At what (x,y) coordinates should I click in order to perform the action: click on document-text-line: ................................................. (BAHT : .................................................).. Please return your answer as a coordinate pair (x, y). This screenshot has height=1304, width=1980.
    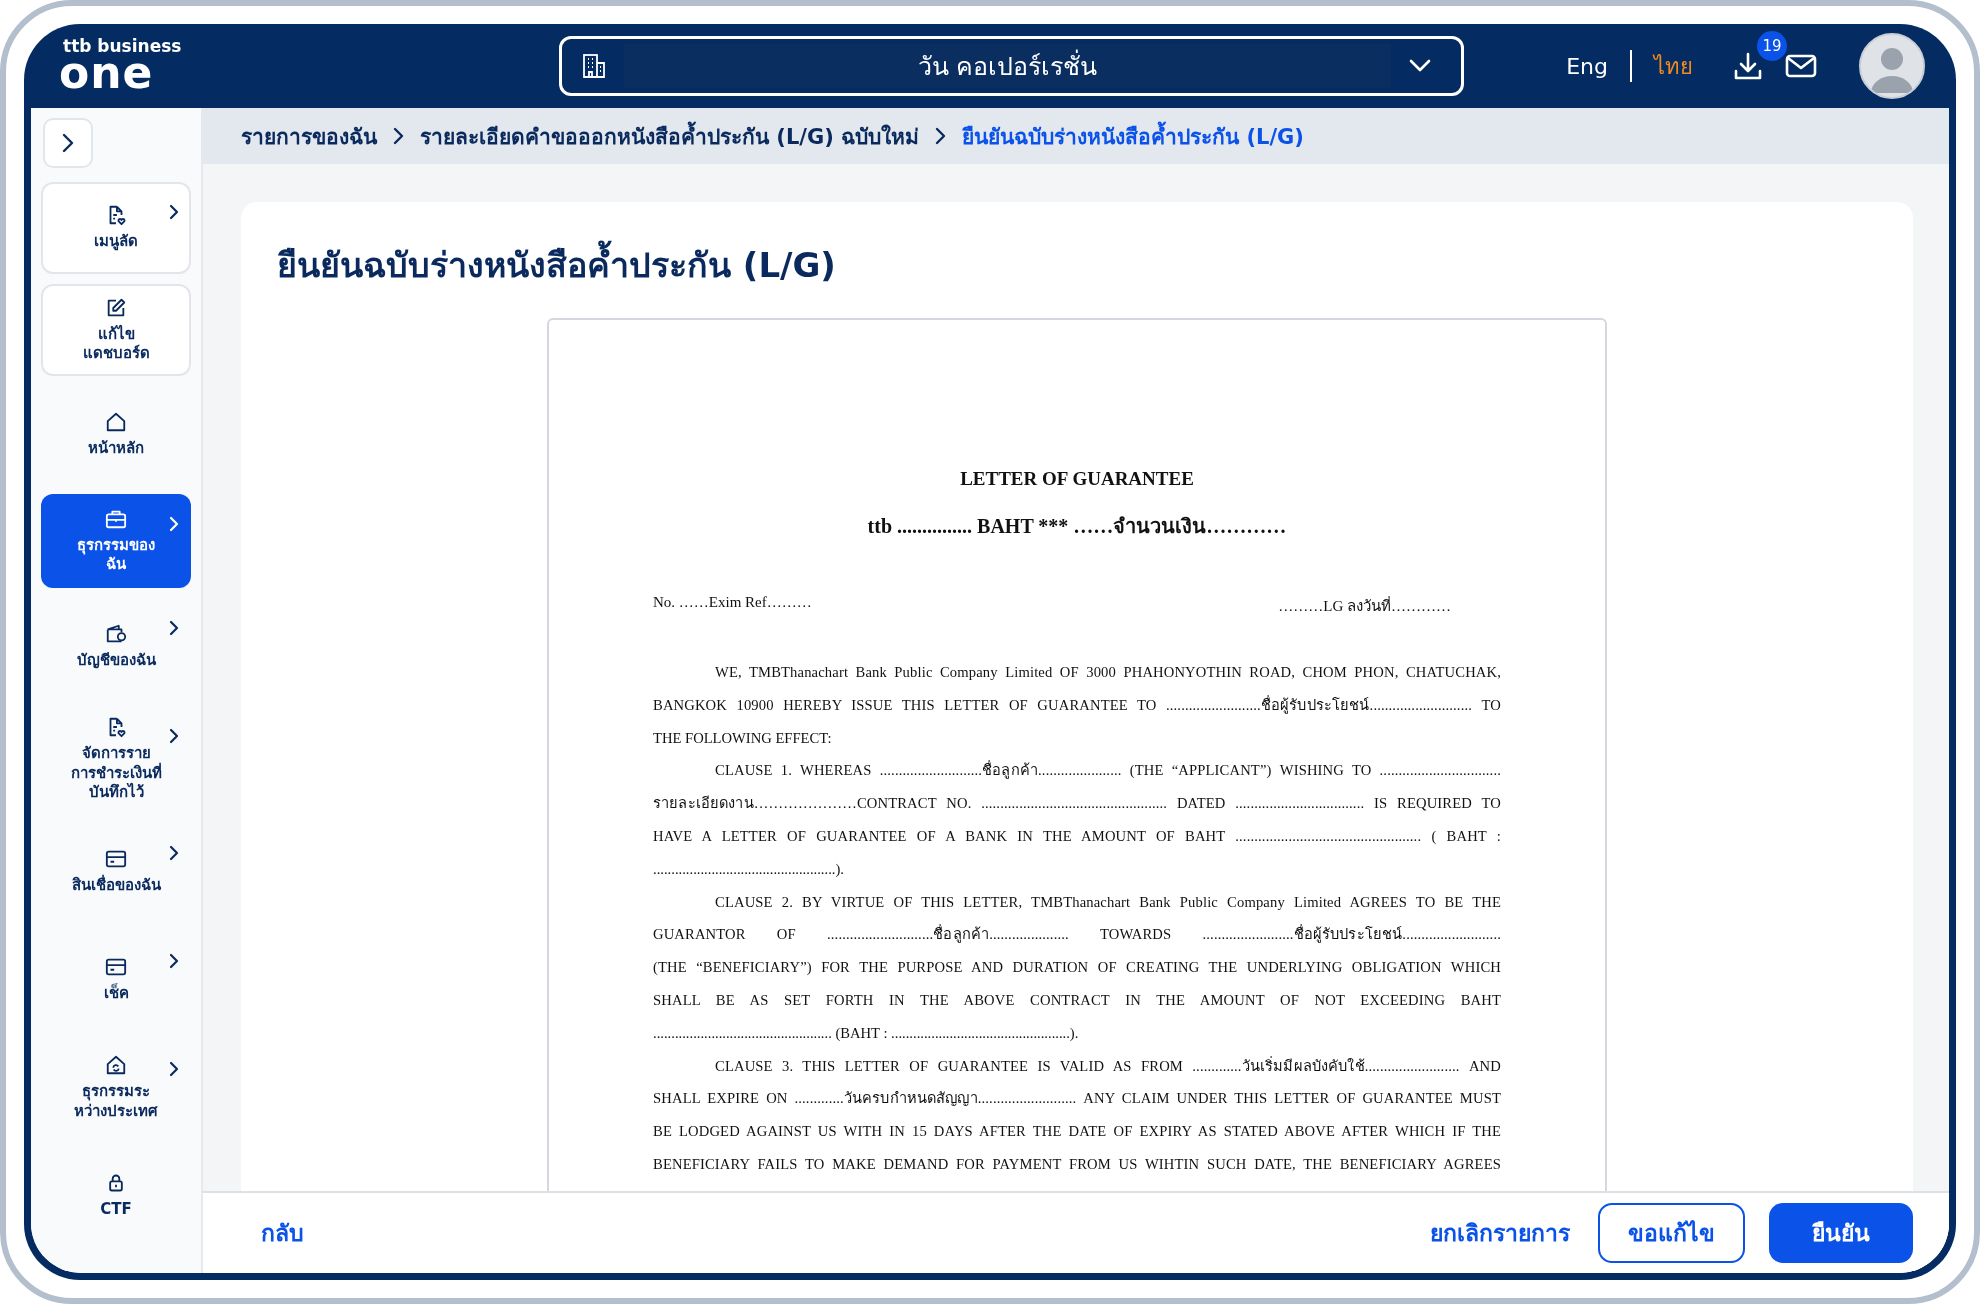
    Looking at the image, I should click on (866, 1033).